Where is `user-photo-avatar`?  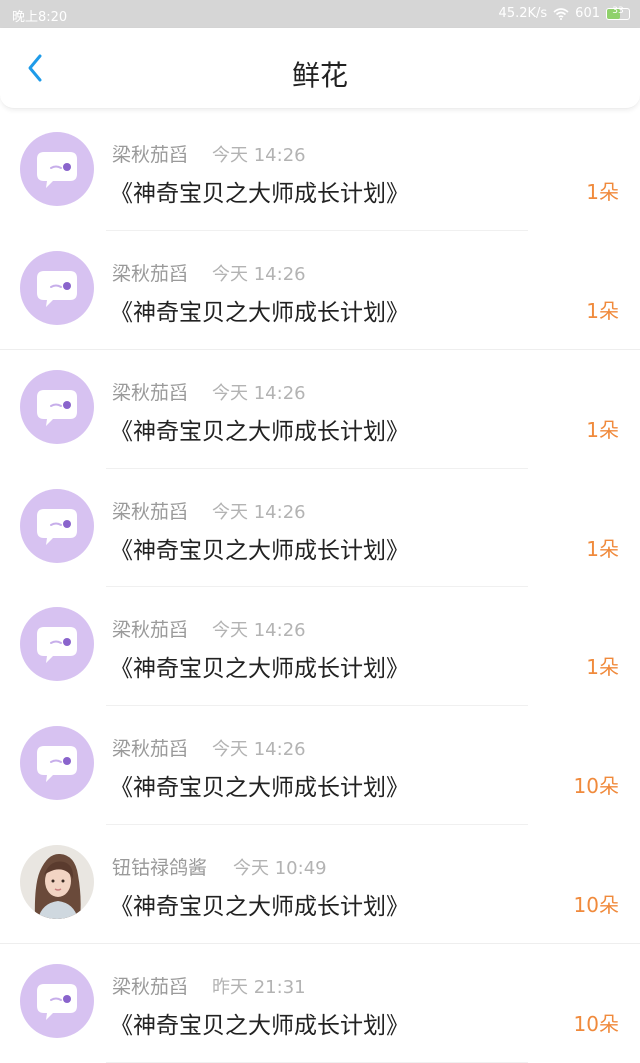 user-photo-avatar is located at coordinates (57, 881).